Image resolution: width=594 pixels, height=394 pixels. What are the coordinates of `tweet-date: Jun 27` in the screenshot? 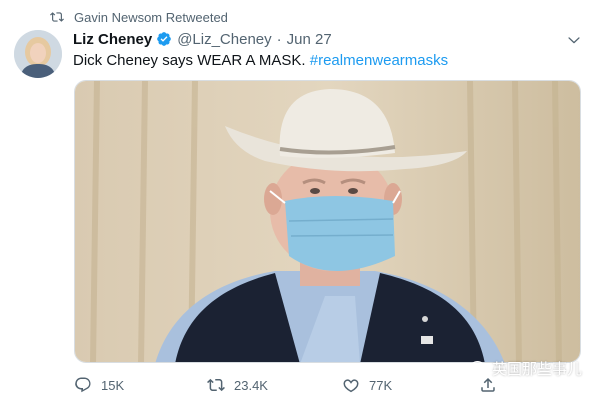 It's located at (309, 39).